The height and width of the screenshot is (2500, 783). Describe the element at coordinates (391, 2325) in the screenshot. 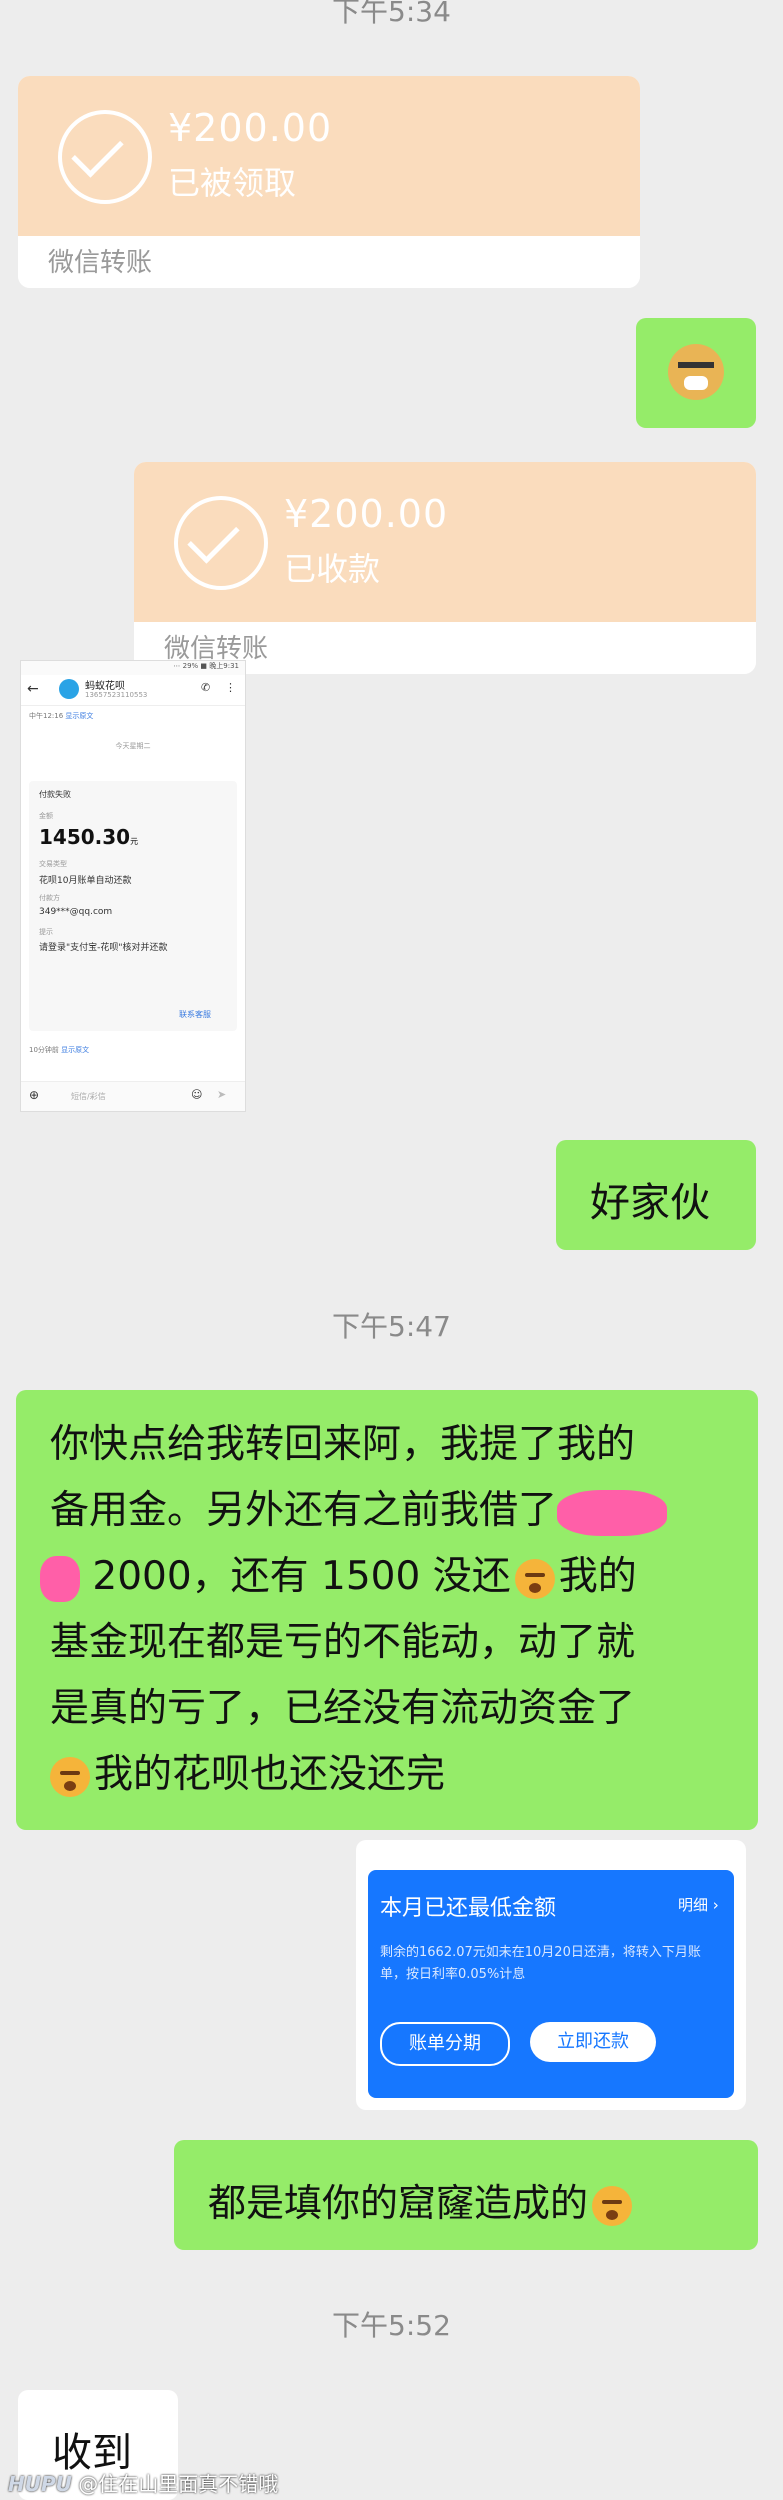

I see `timestamp: 下午5:52` at that location.